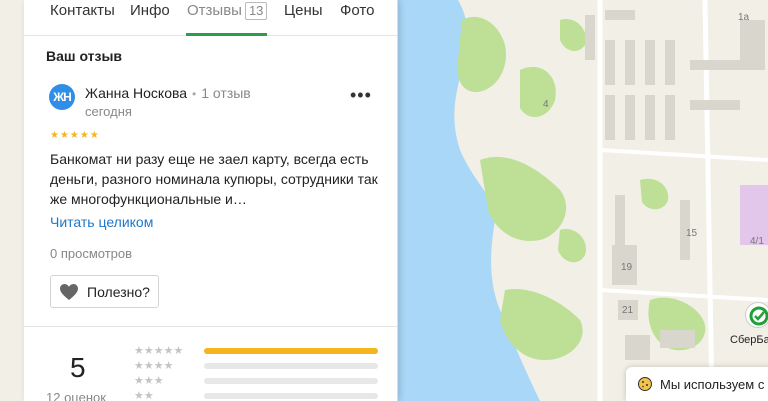  I want to click on rating-bar-row: ★★★, so click(264, 381).